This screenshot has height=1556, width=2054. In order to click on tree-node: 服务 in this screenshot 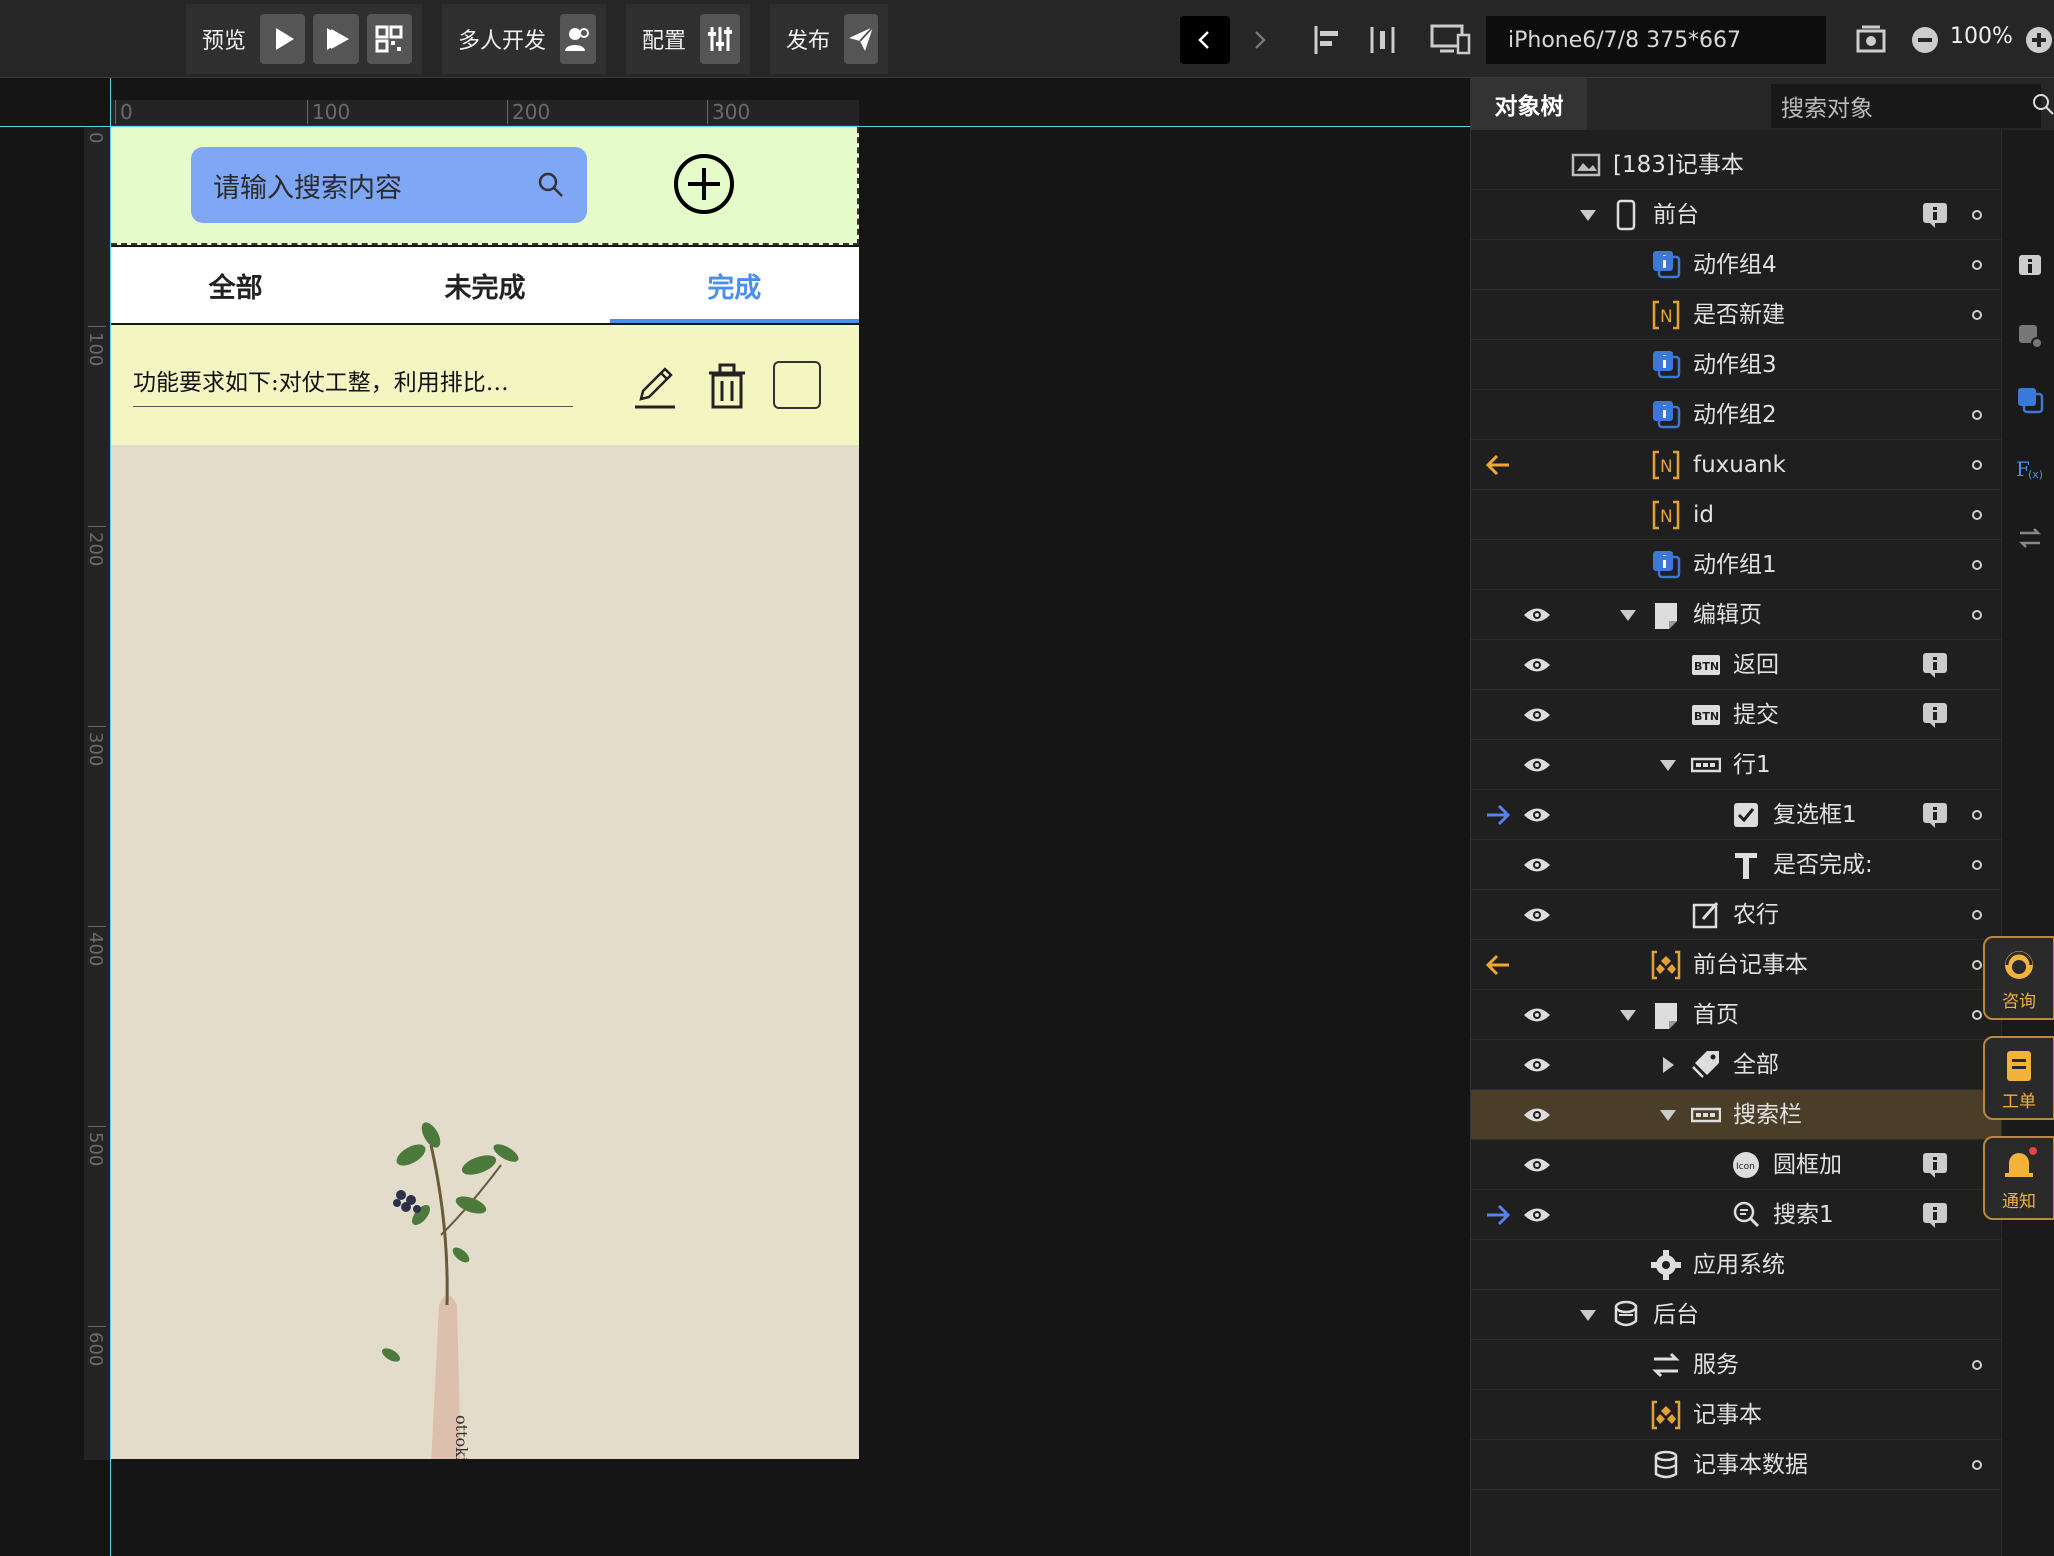, I will do `click(1736, 1365)`.